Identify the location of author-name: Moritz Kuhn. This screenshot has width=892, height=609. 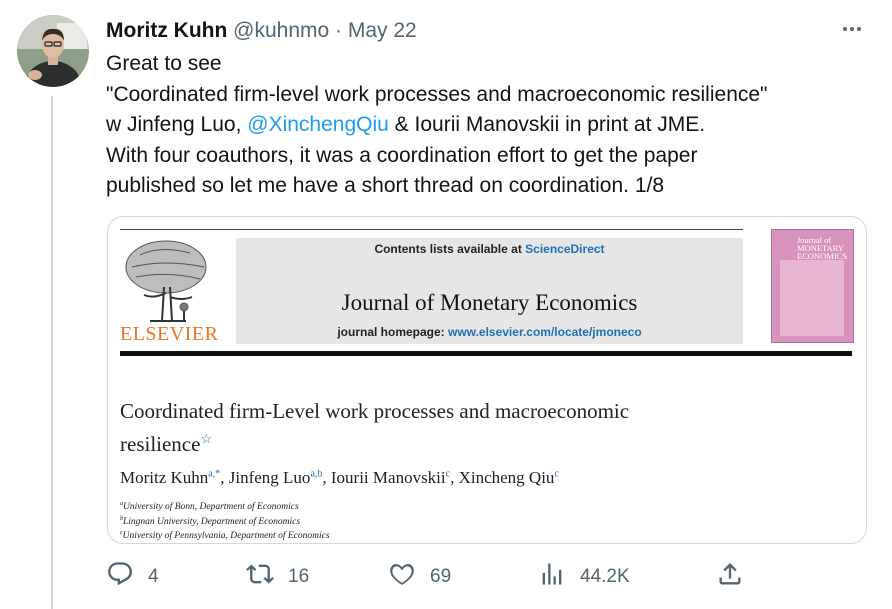
(166, 30).